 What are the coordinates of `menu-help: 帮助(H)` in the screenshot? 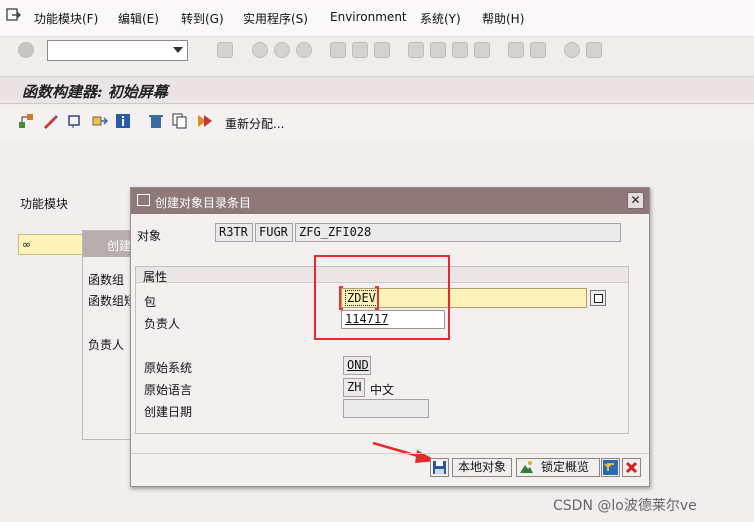 It's located at (503, 18).